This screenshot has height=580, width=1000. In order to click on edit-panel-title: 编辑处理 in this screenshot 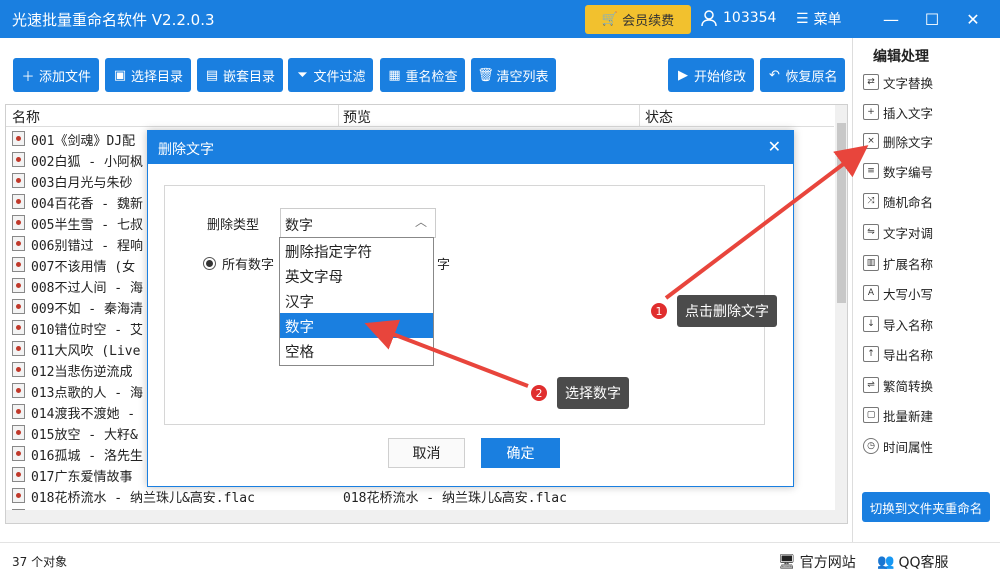, I will do `click(901, 57)`.